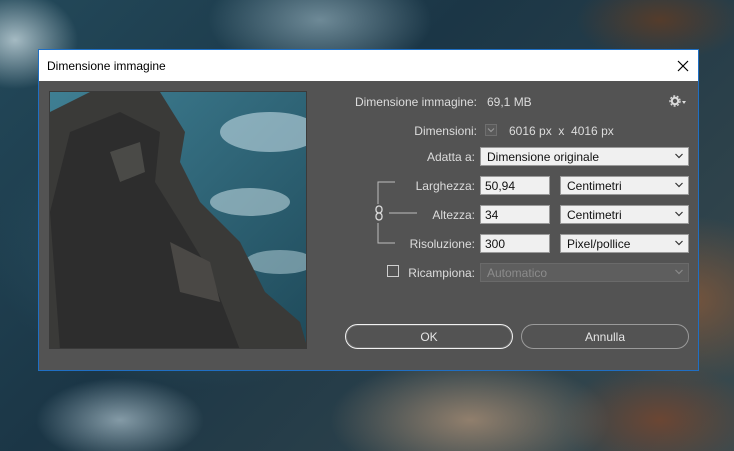  Describe the element at coordinates (429, 336) in the screenshot. I see `ok-button: OK` at that location.